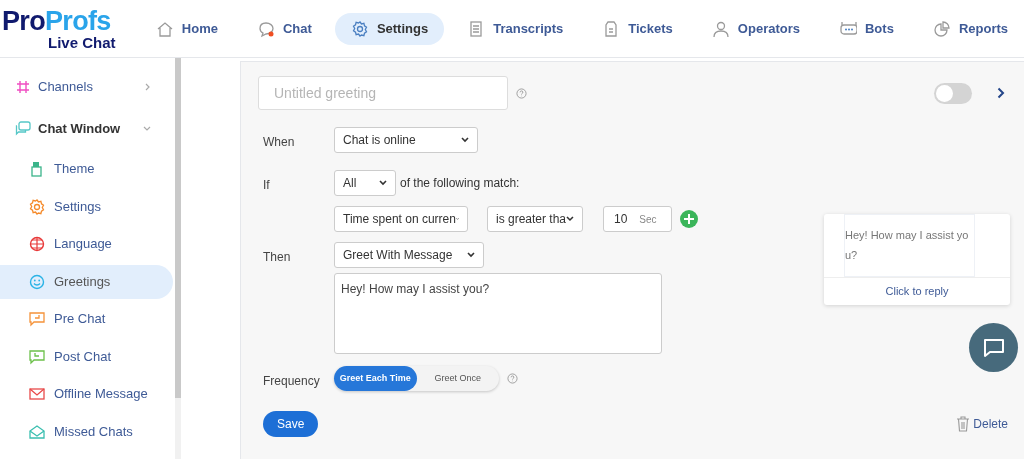 The height and width of the screenshot is (459, 1024). What do you see at coordinates (279, 142) in the screenshot?
I see `field-label: When` at bounding box center [279, 142].